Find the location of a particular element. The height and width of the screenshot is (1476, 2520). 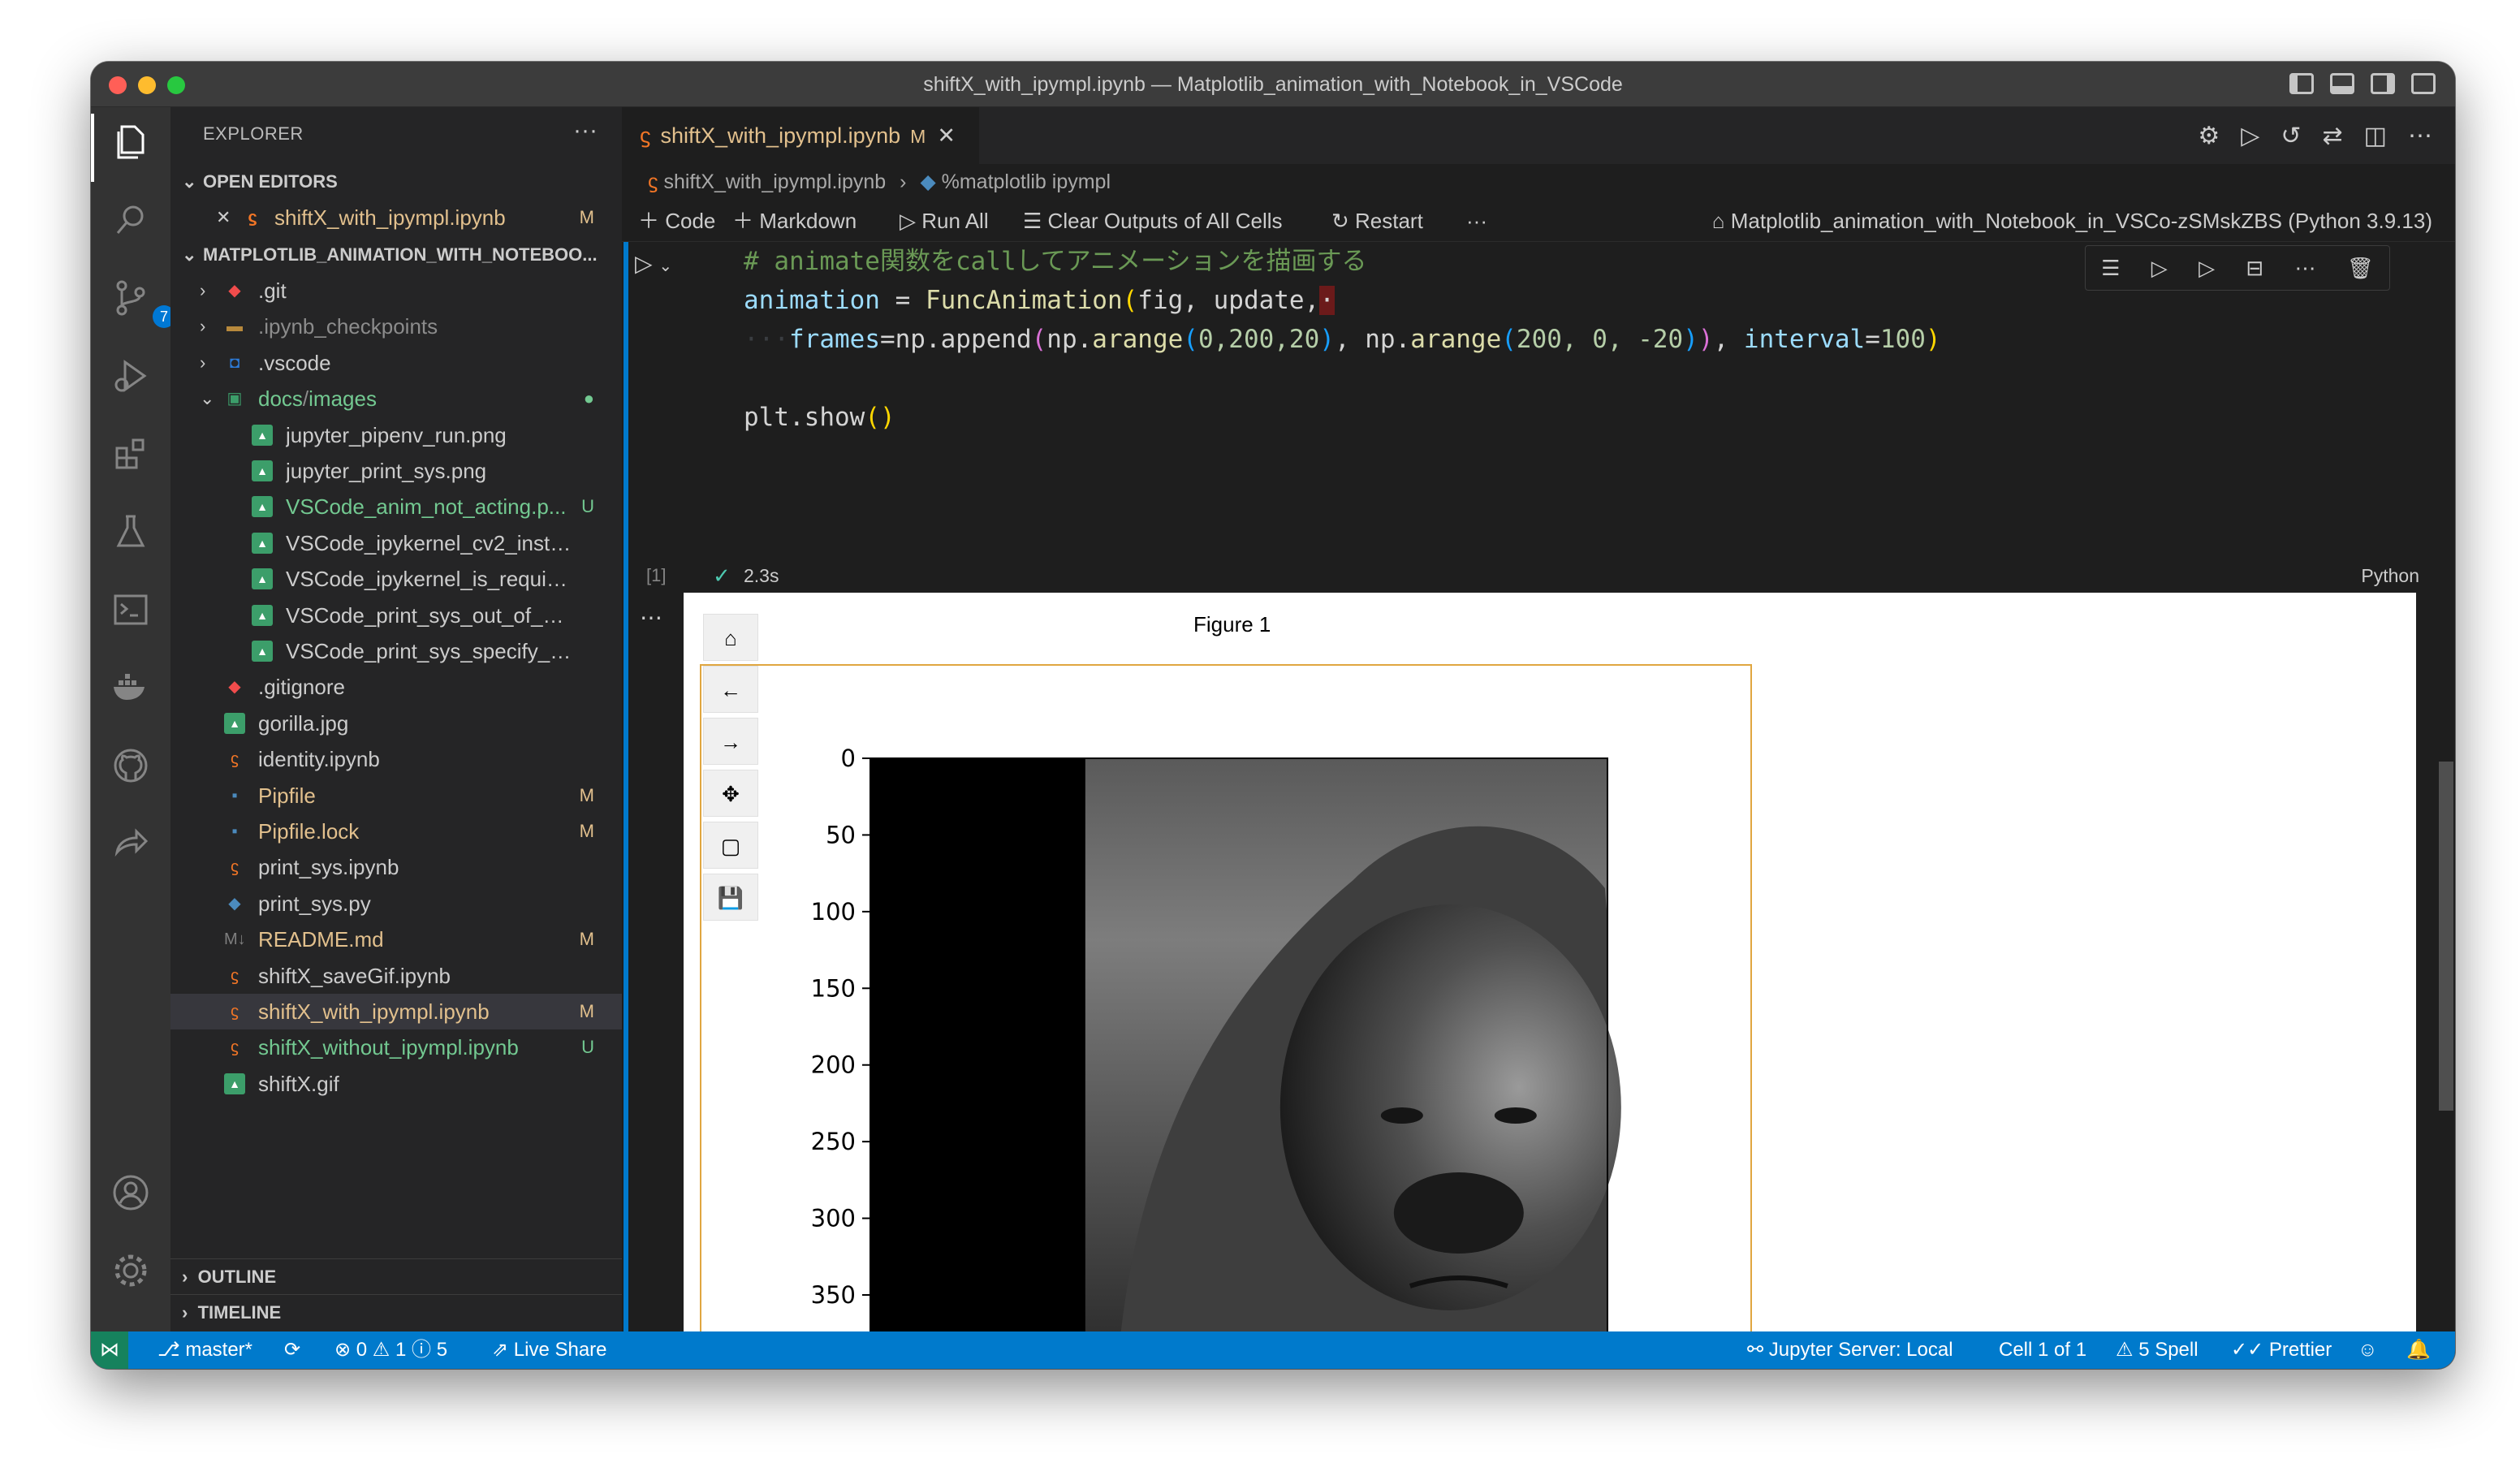

file-icon: ϛ is located at coordinates (235, 760).